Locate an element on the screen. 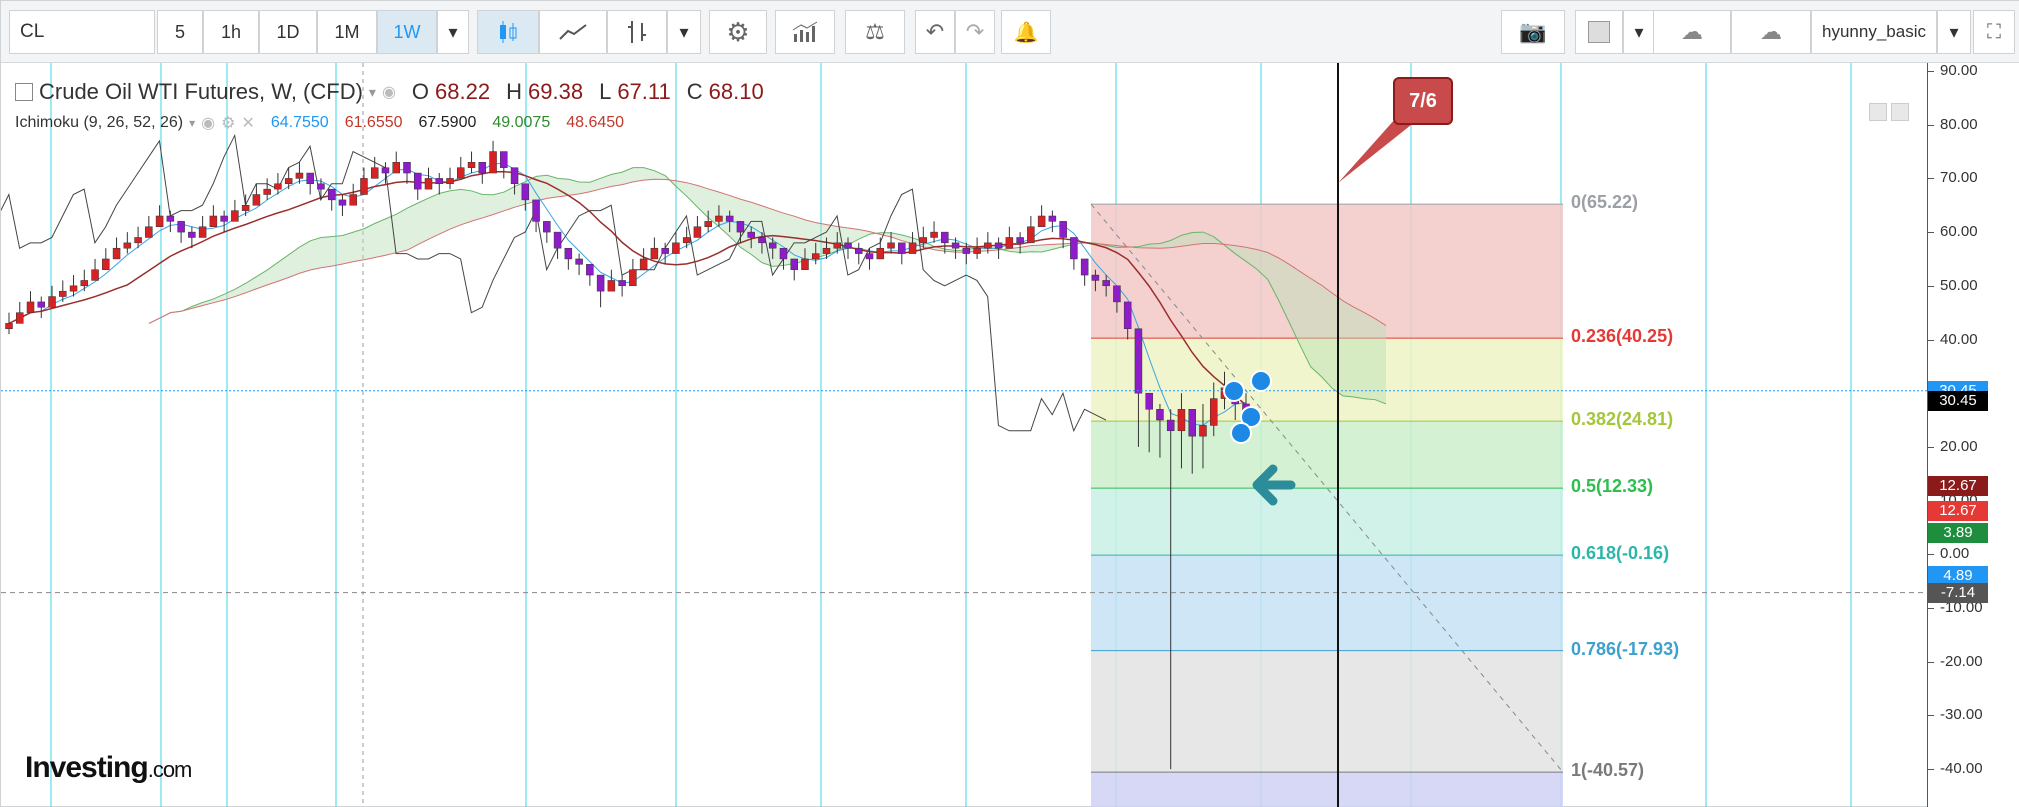 The height and width of the screenshot is (807, 2019). color-button is located at coordinates (1599, 32).